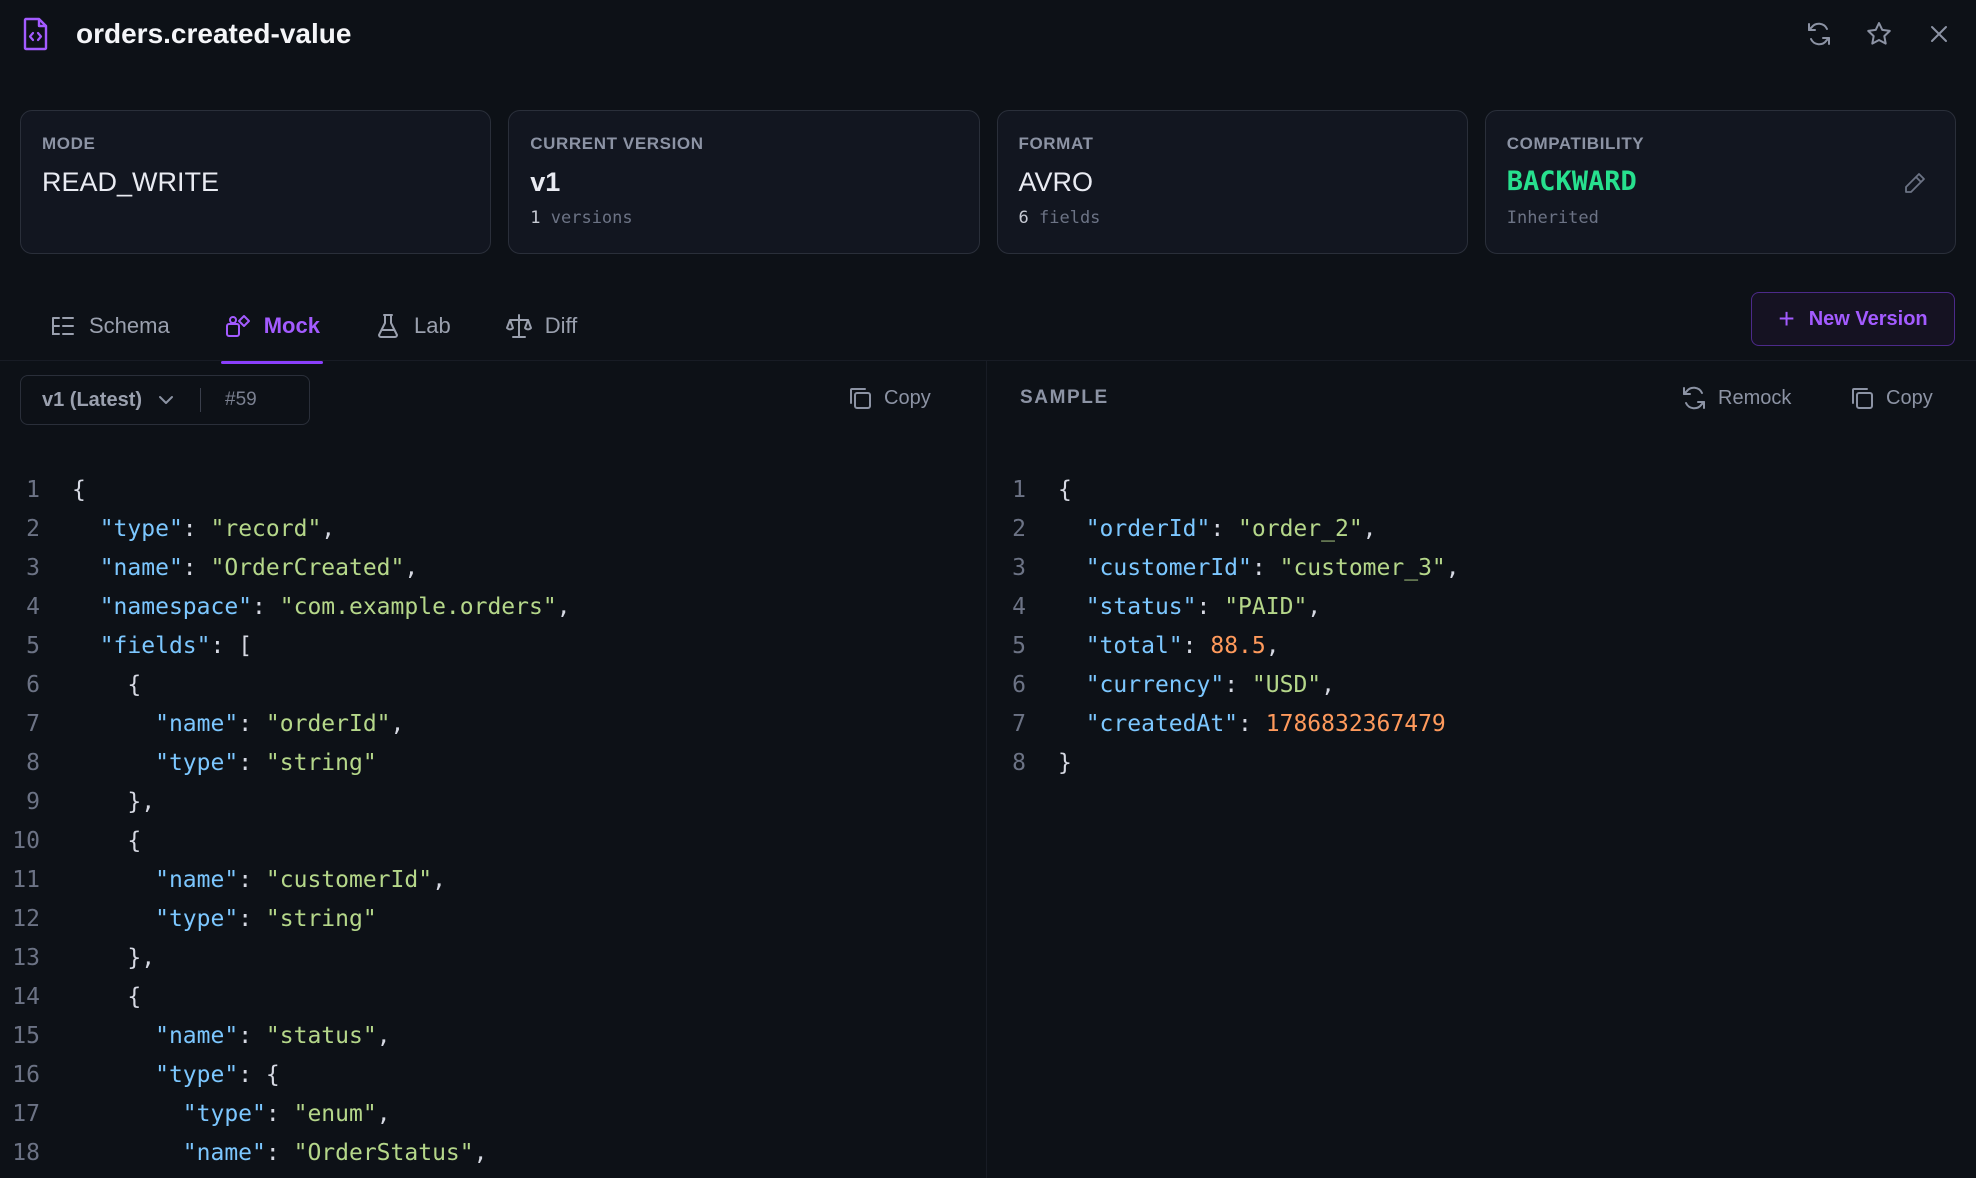 The image size is (1976, 1178). What do you see at coordinates (217, 1075) in the screenshot?
I see `code-text: "type": {` at bounding box center [217, 1075].